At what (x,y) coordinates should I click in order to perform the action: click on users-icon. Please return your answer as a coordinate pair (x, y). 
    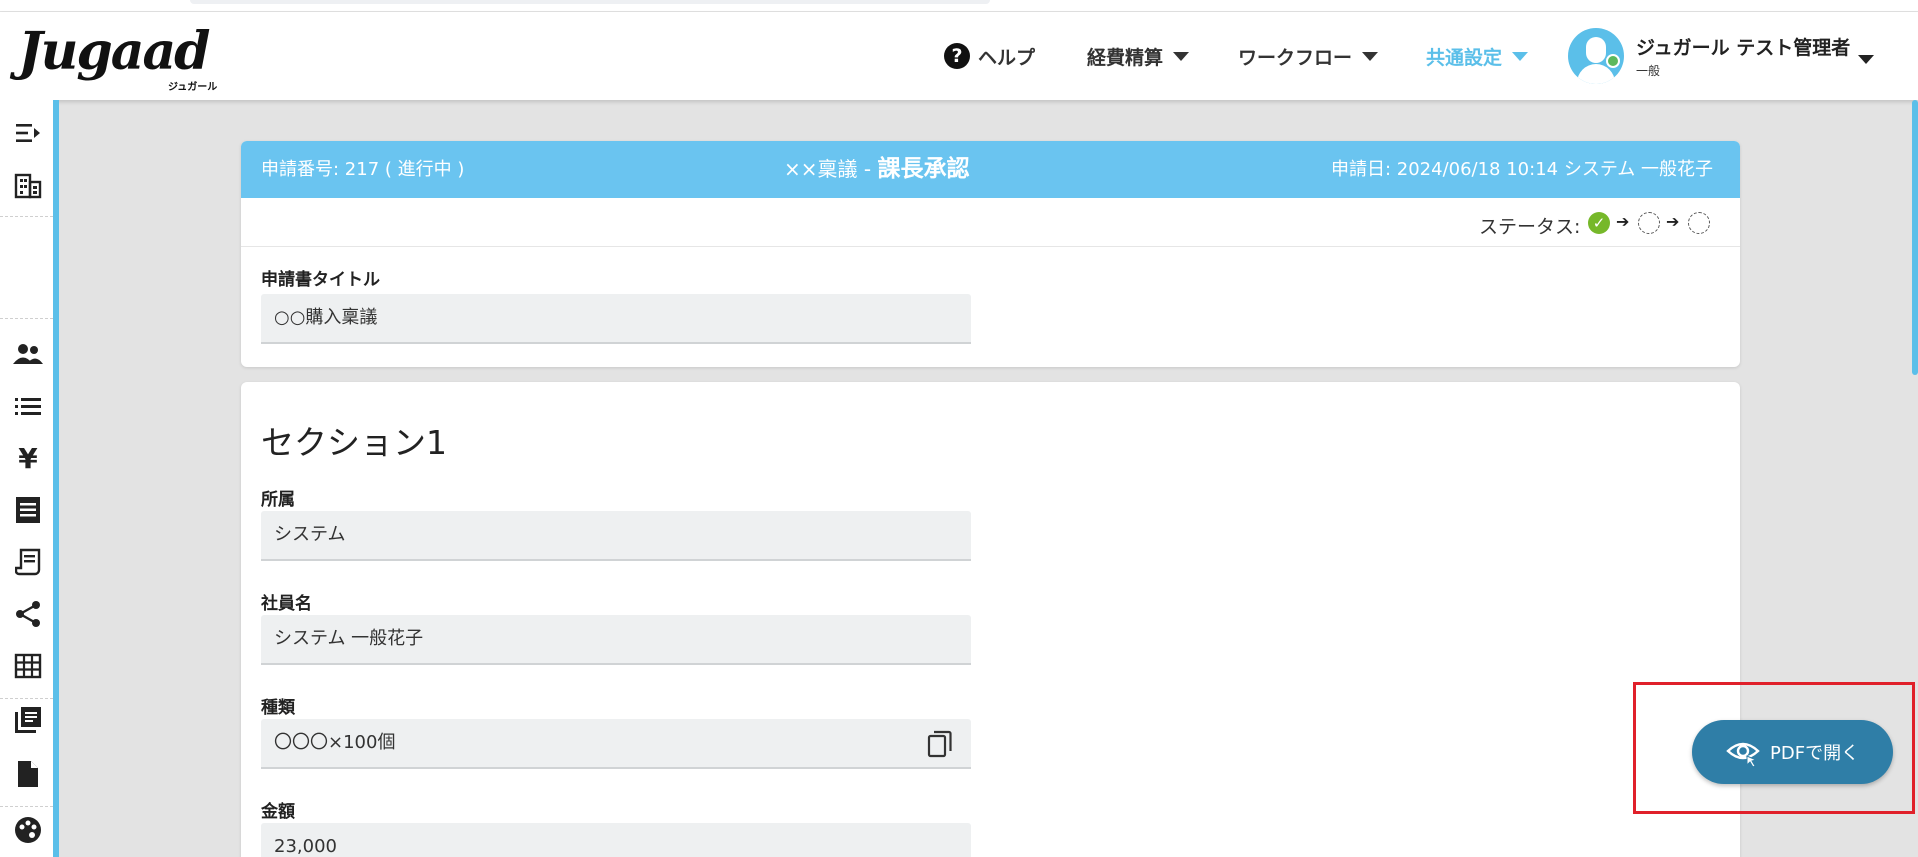
    Looking at the image, I should click on (28, 354).